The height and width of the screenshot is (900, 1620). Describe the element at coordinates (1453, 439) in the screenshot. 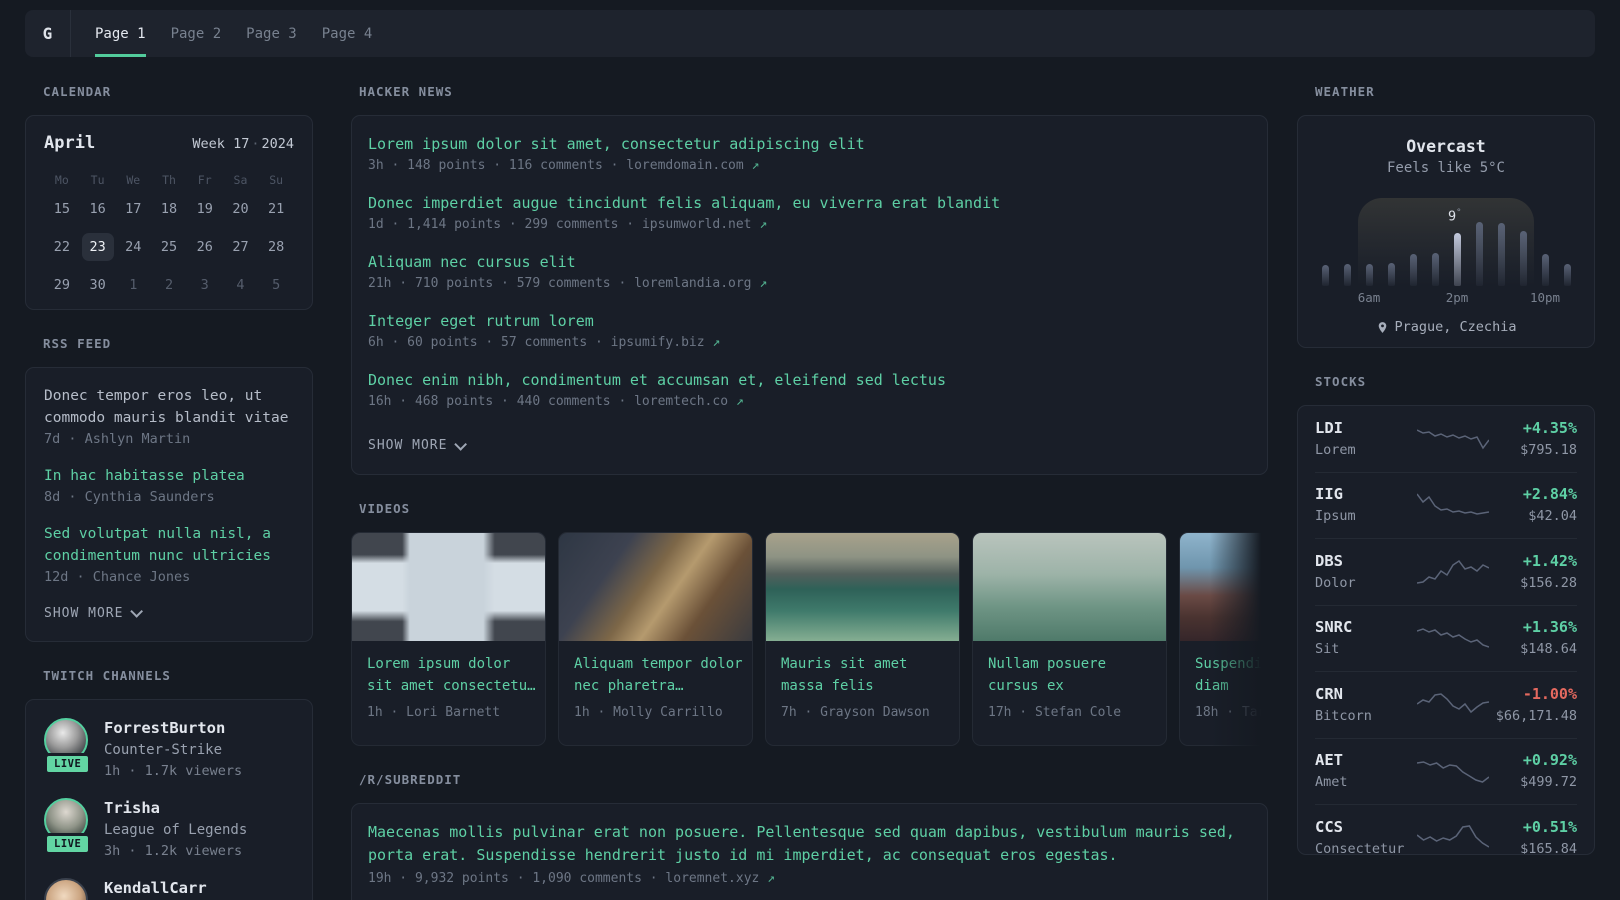

I see `stock-sparkline` at that location.